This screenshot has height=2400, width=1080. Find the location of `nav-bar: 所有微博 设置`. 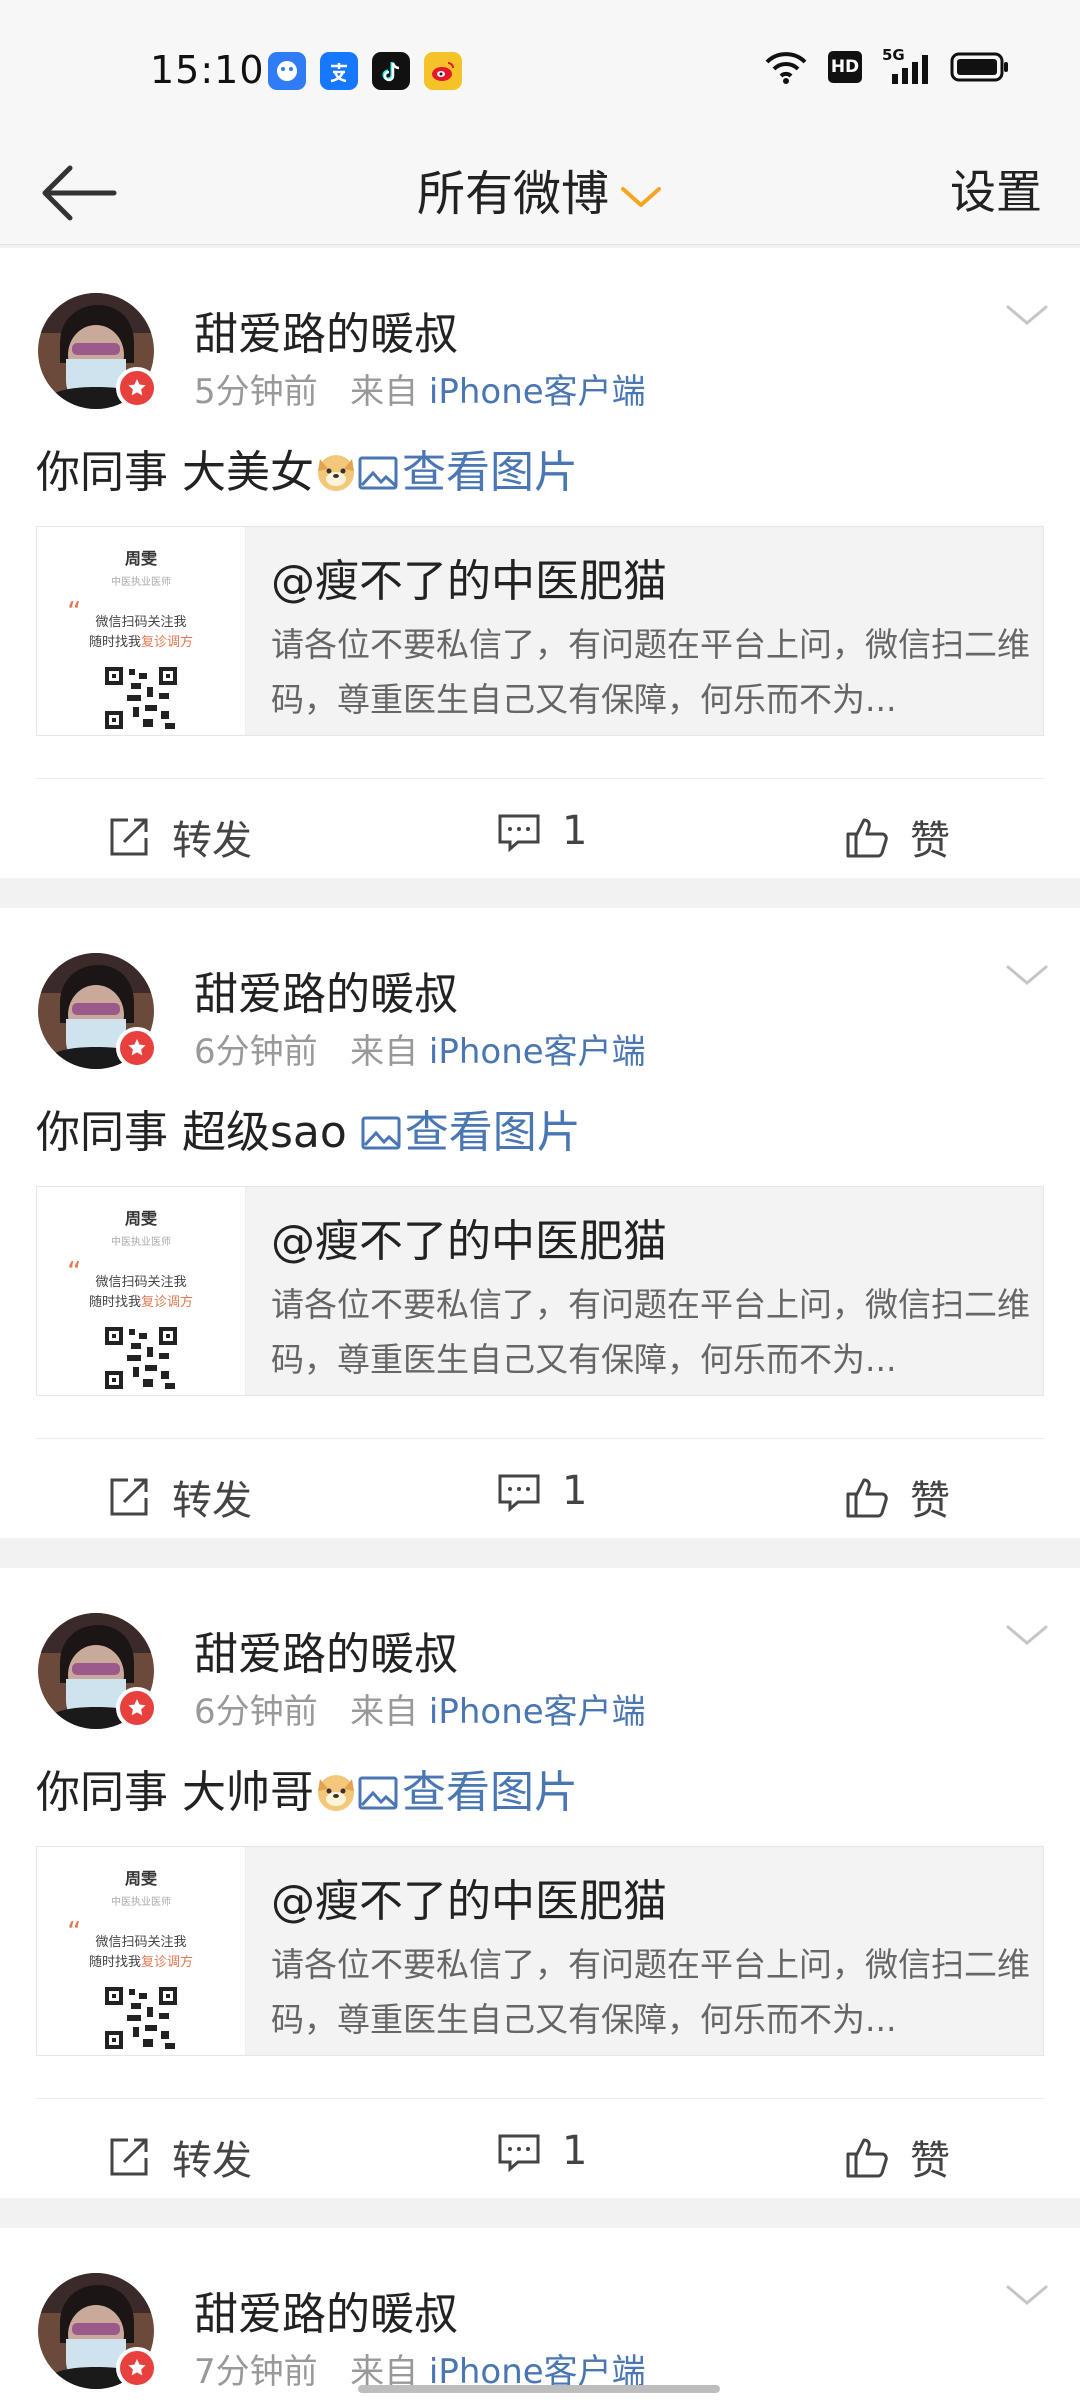

nav-bar: 所有微博 设置 is located at coordinates (540, 192).